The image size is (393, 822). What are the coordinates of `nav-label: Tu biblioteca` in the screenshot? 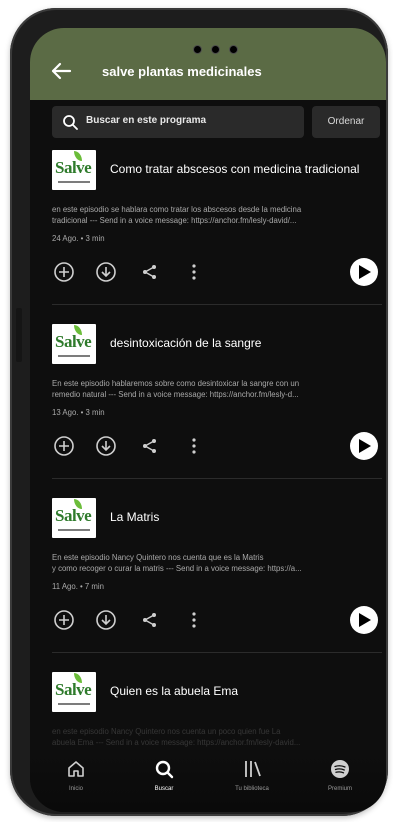 It's located at (252, 789).